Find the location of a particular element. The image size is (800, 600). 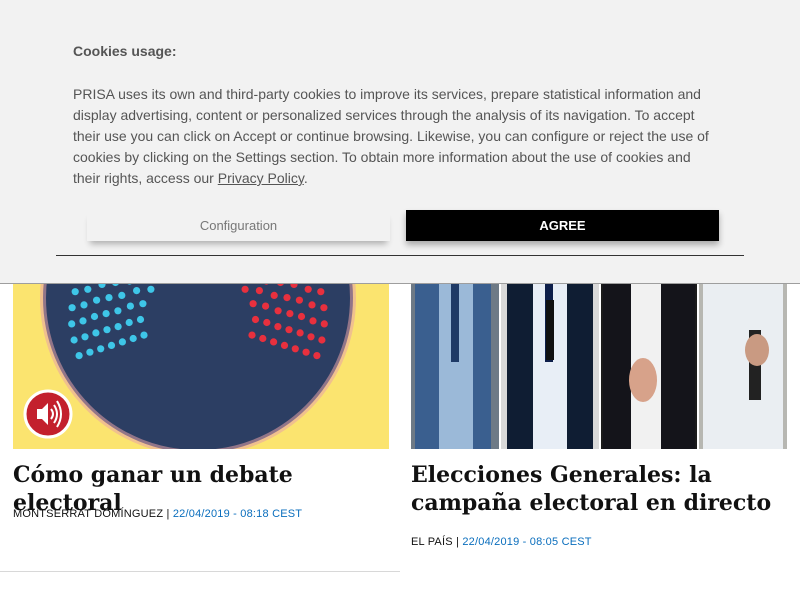

cookie-text-end: . is located at coordinates (305, 178).